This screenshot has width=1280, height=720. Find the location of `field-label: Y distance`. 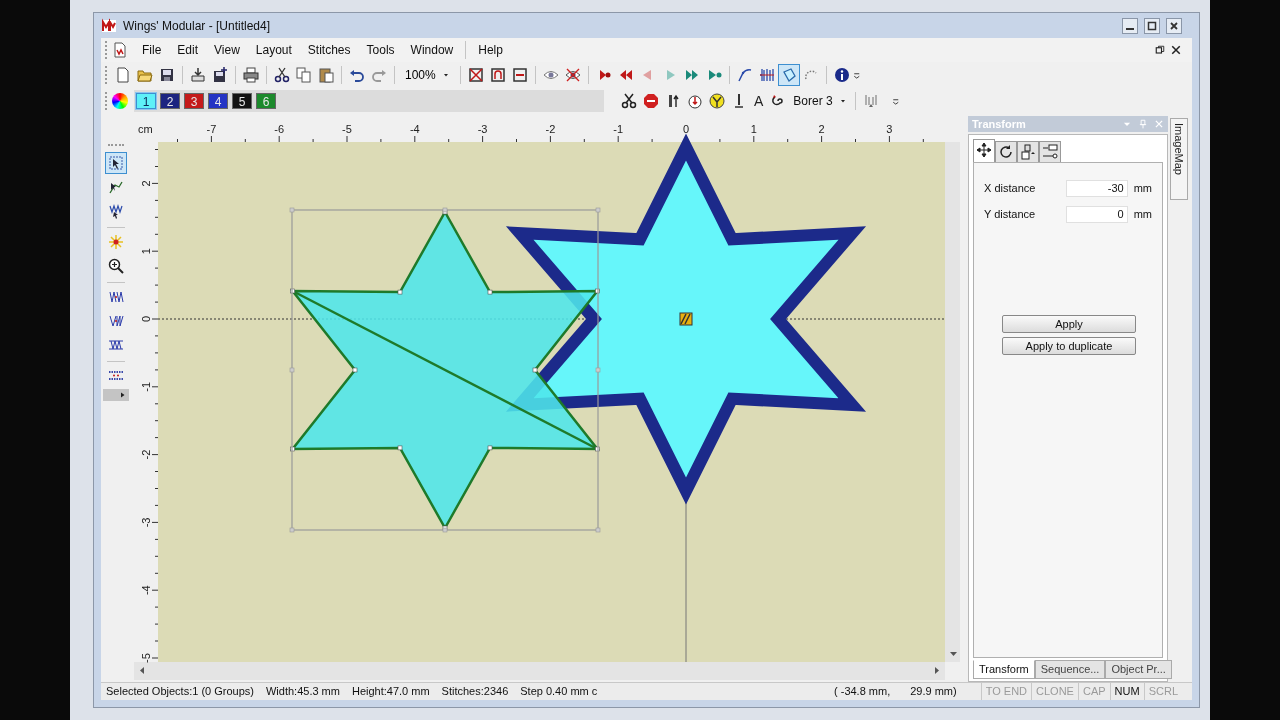

field-label: Y distance is located at coordinates (1010, 214).